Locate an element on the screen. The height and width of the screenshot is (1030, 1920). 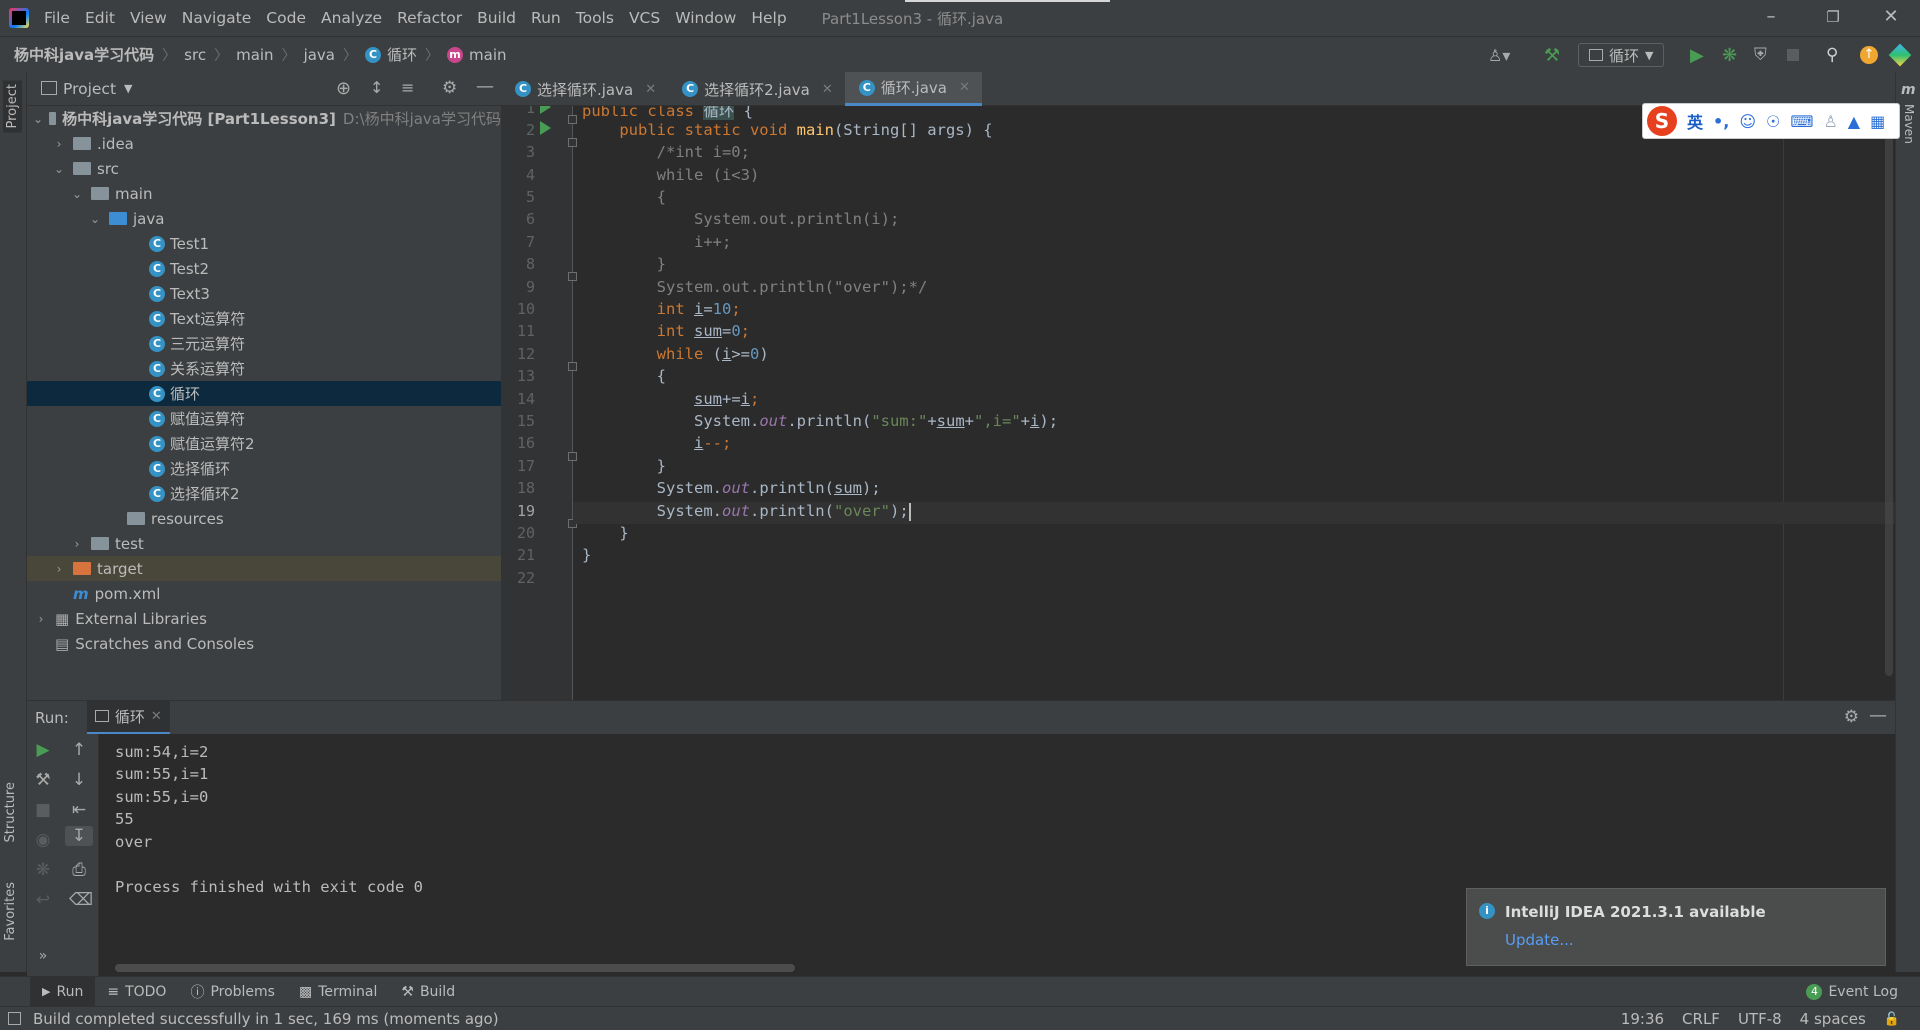
coverage-icon: ⛨ is located at coordinates (1760, 55).